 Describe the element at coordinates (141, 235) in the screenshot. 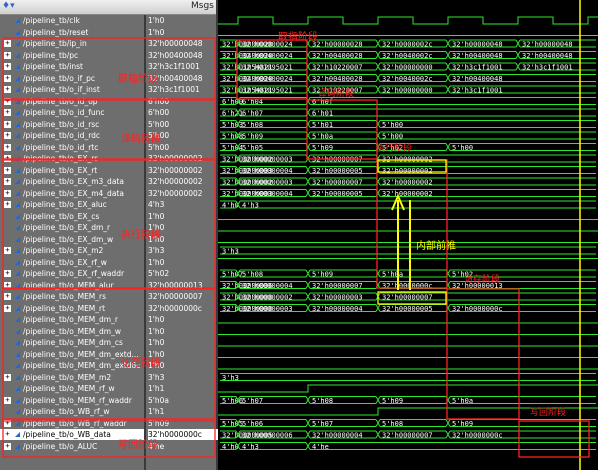

I see `annotation-exec-names: 执行阶段` at that location.